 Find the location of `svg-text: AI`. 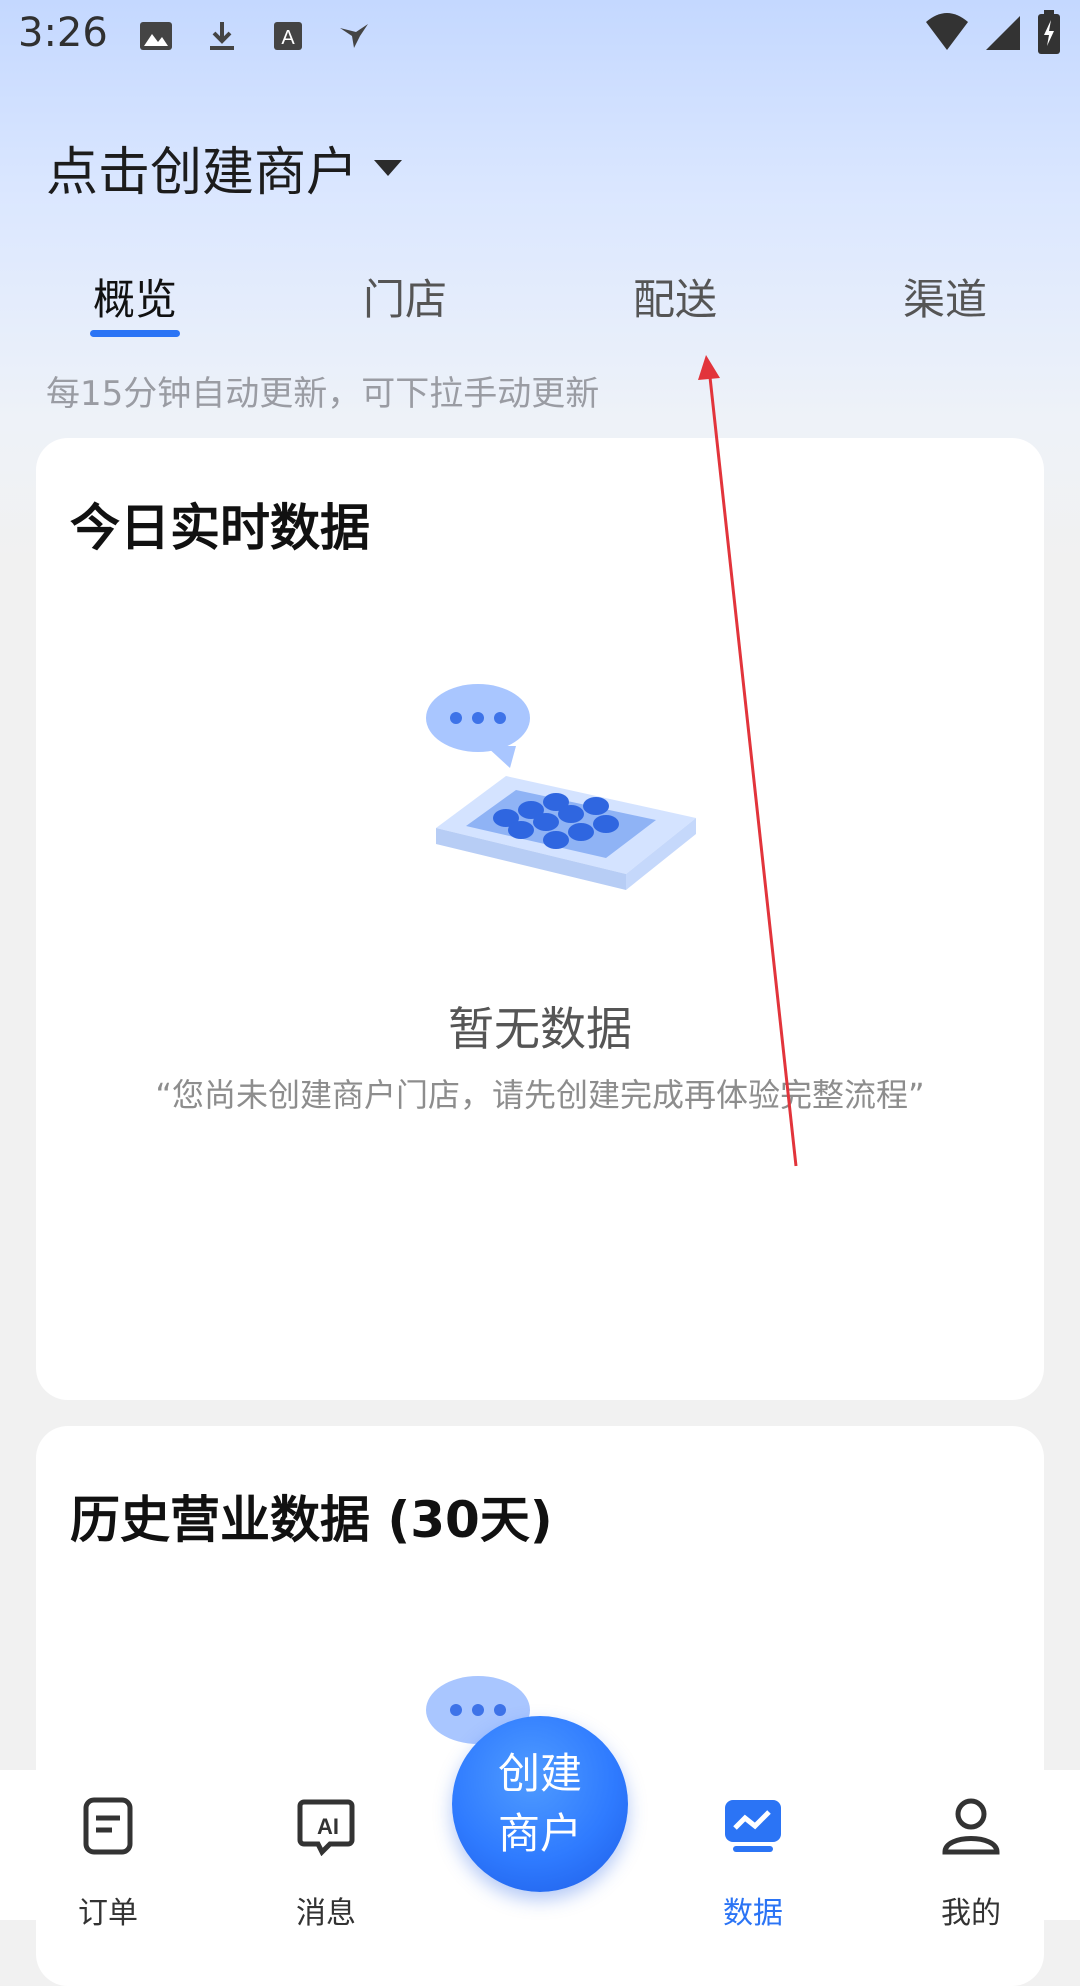

svg-text: AI is located at coordinates (328, 1826).